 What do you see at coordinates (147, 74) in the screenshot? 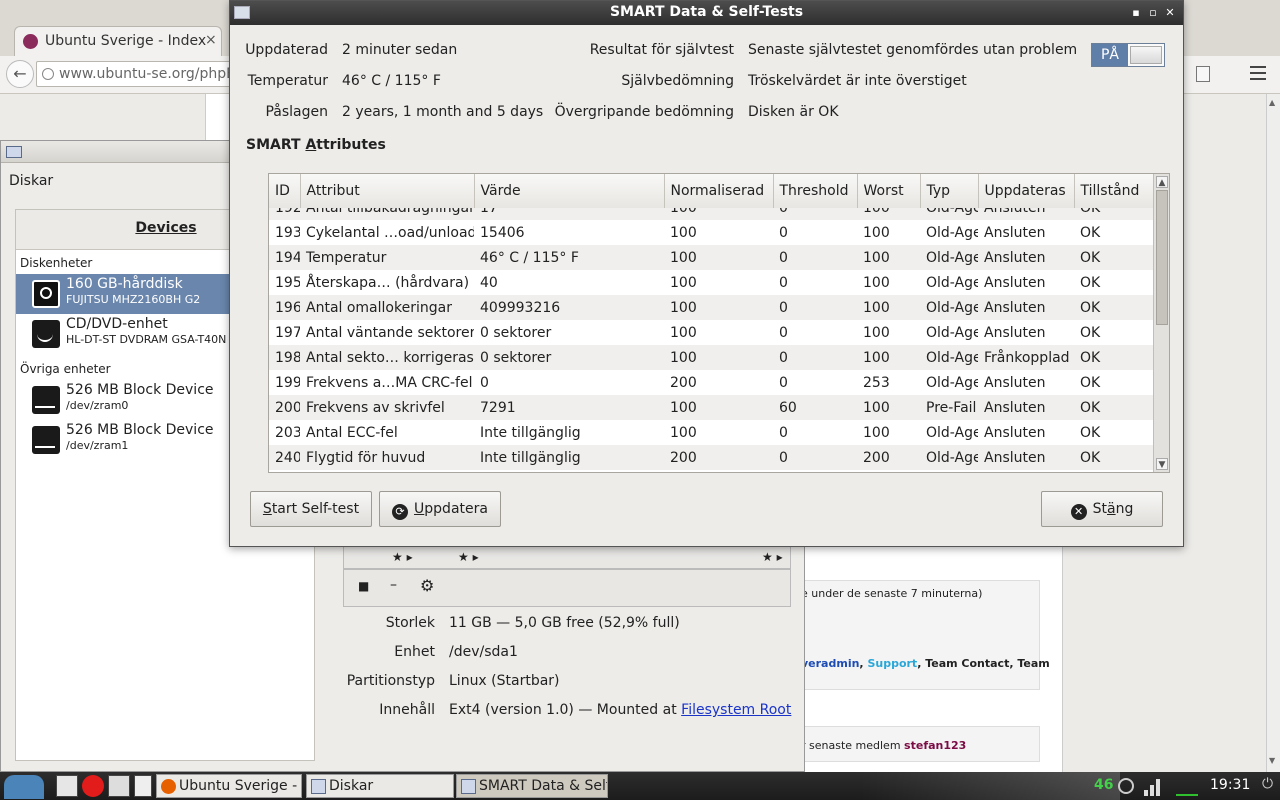
I see `url-text: www.ubuntu-se.org/phpB` at bounding box center [147, 74].